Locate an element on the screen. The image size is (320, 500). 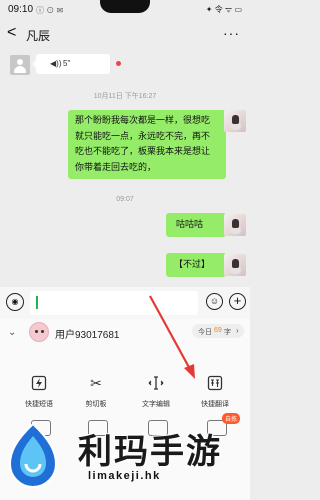
watermark: 利玛手游 limakeji.hk is located at coordinates (125, 459).